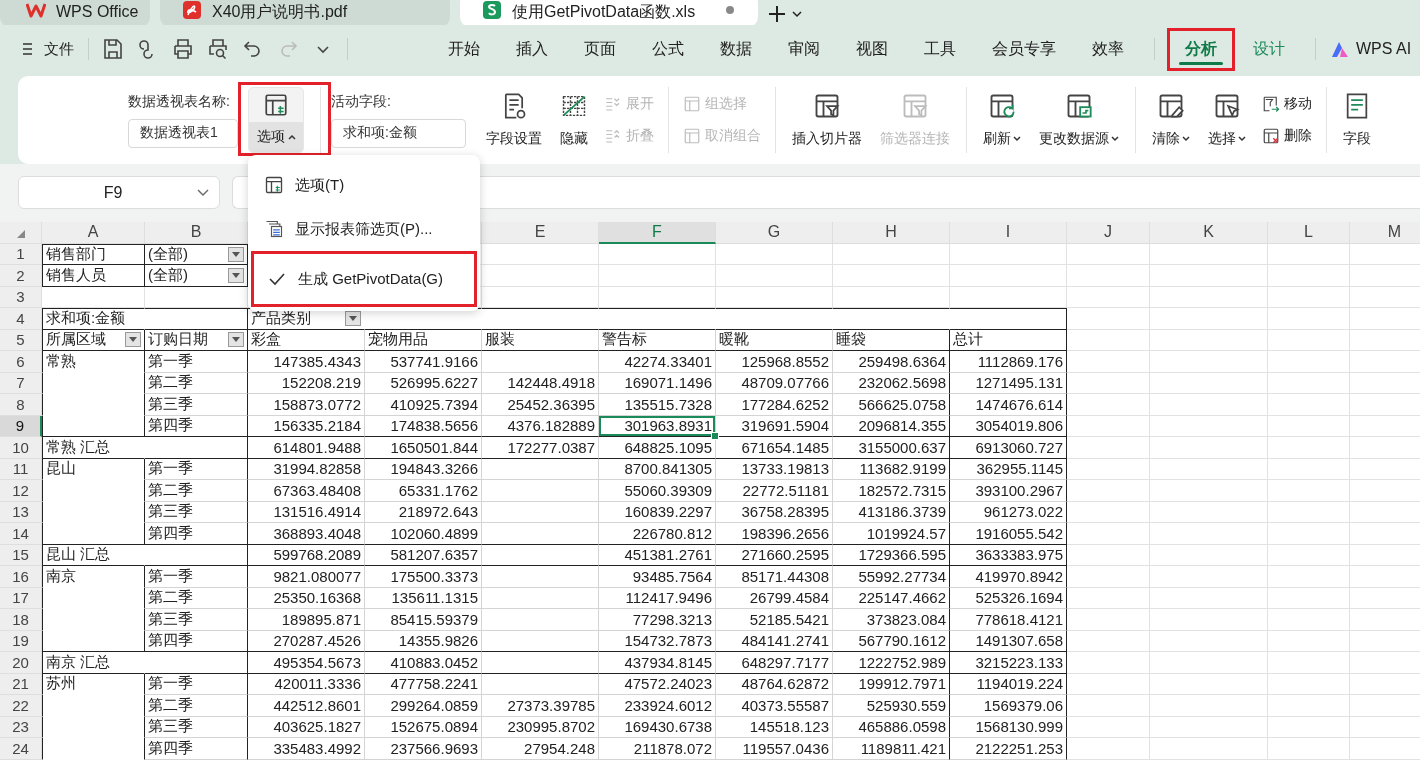 This screenshot has width=1420, height=760. I want to click on table-cell: 1569379.06, so click(1008, 706).